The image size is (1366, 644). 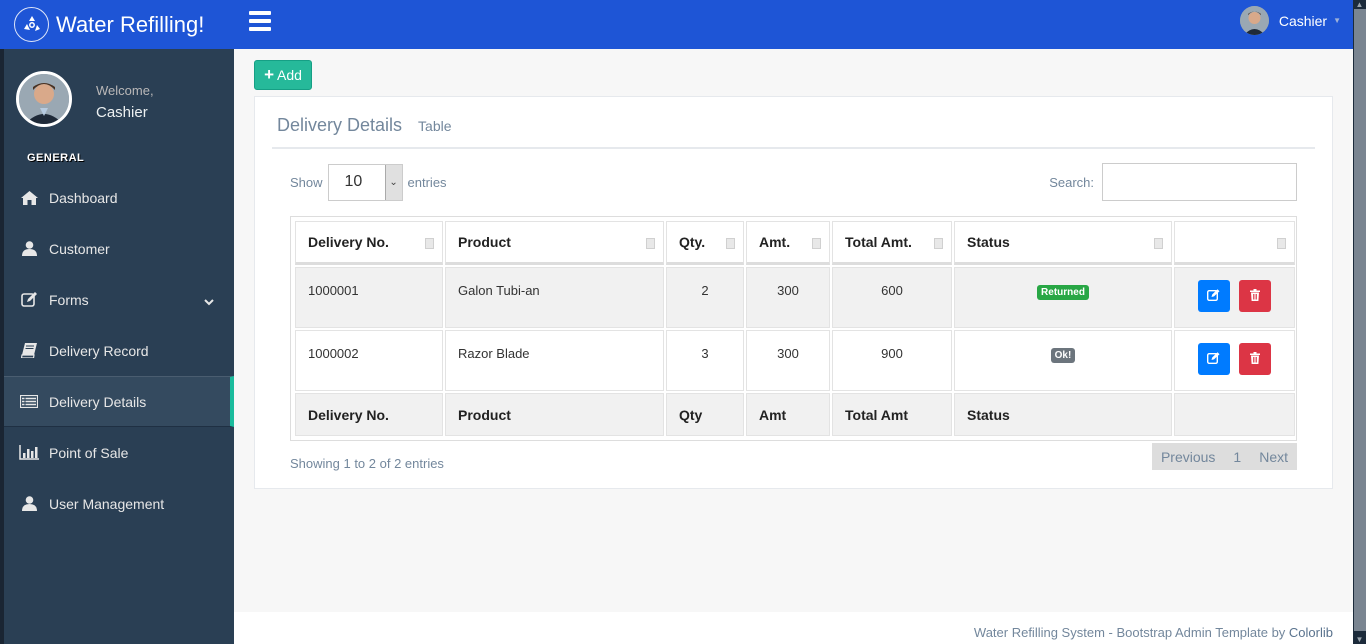 I want to click on add-button: + Add, so click(x=283, y=75).